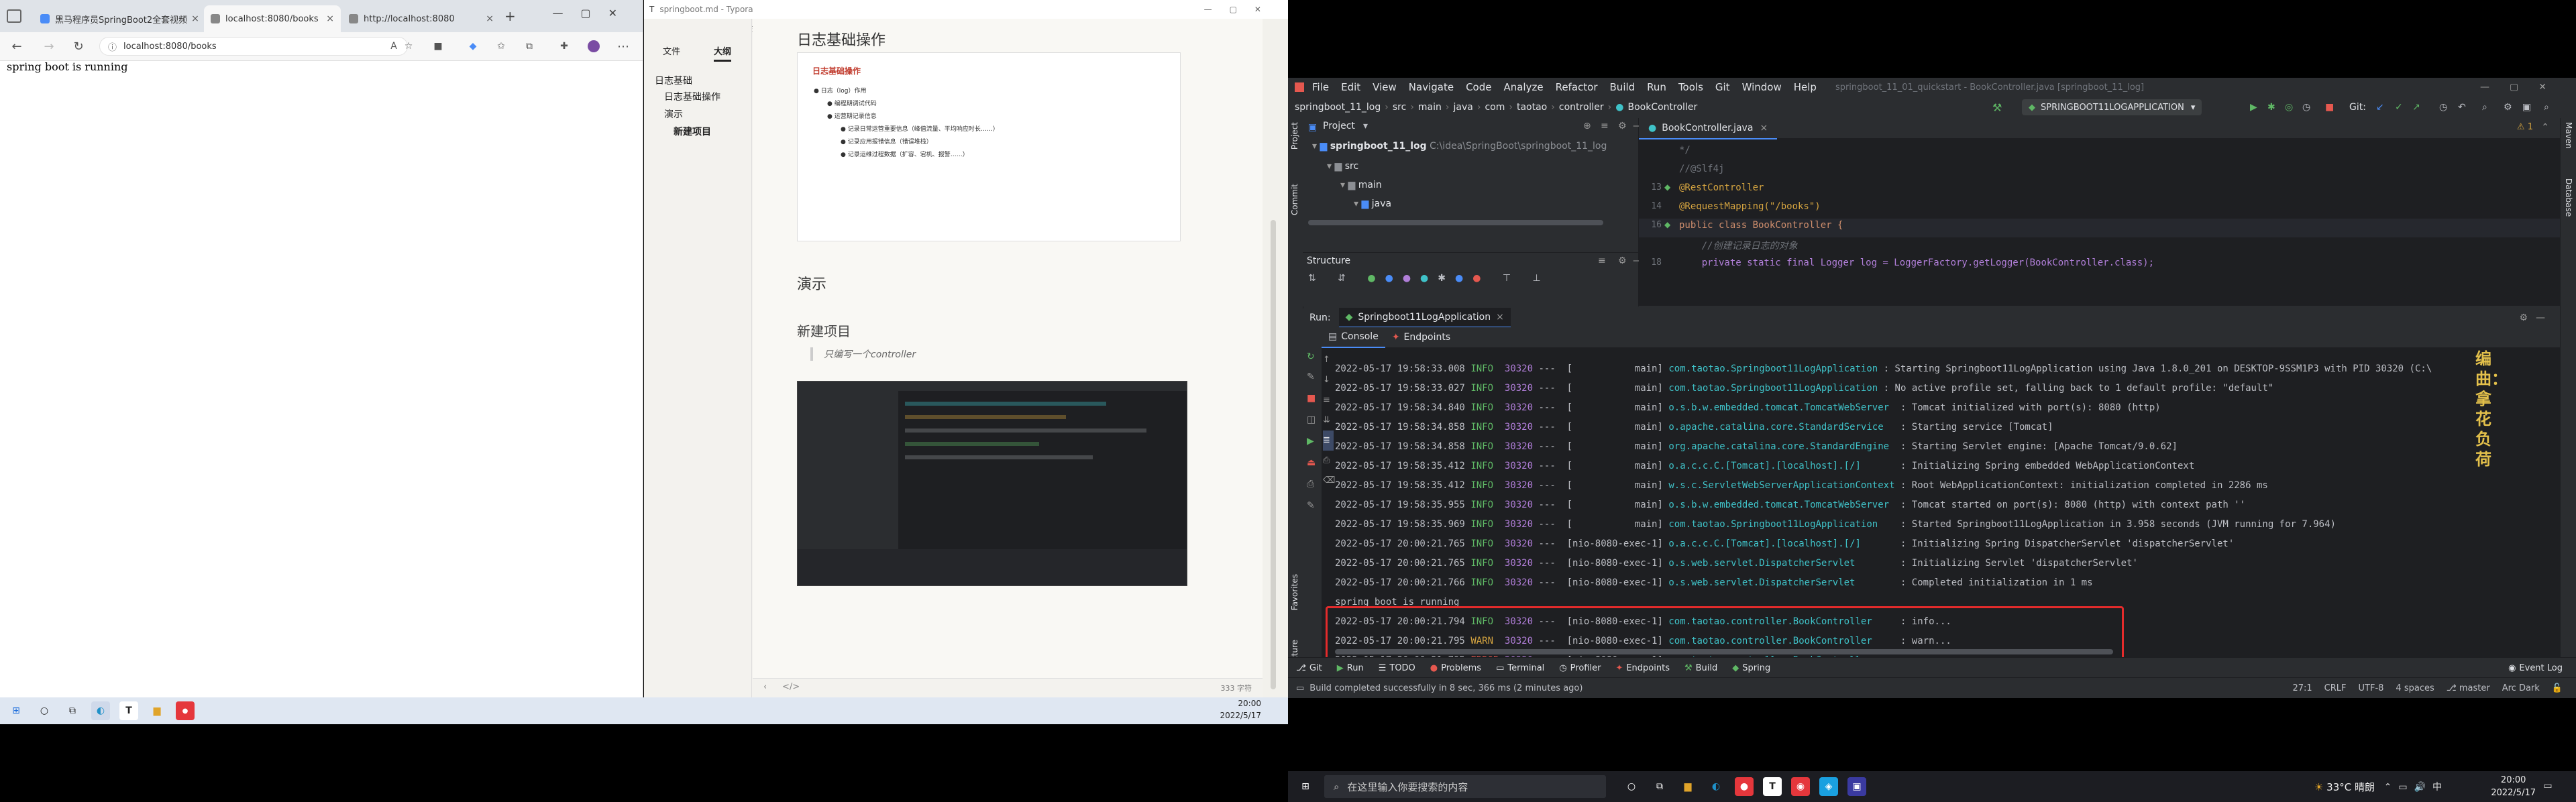 This screenshot has height=802, width=2576. What do you see at coordinates (2462, 107) in the screenshot?
I see `git-rollback-icon: ↶` at bounding box center [2462, 107].